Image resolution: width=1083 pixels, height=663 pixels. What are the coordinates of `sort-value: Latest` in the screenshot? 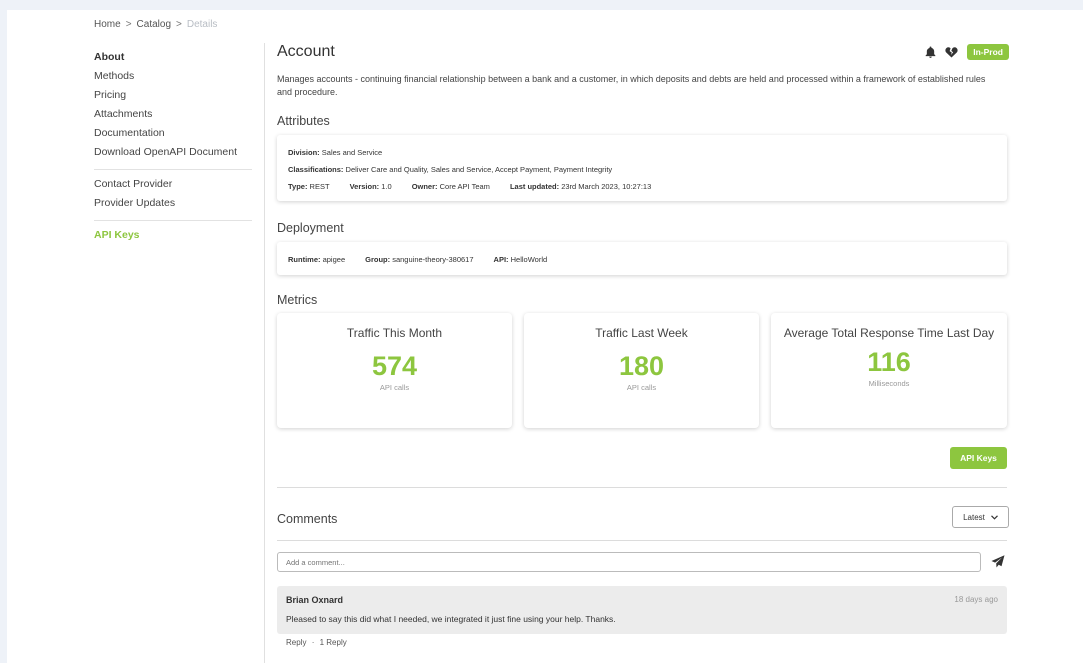 It's located at (974, 517).